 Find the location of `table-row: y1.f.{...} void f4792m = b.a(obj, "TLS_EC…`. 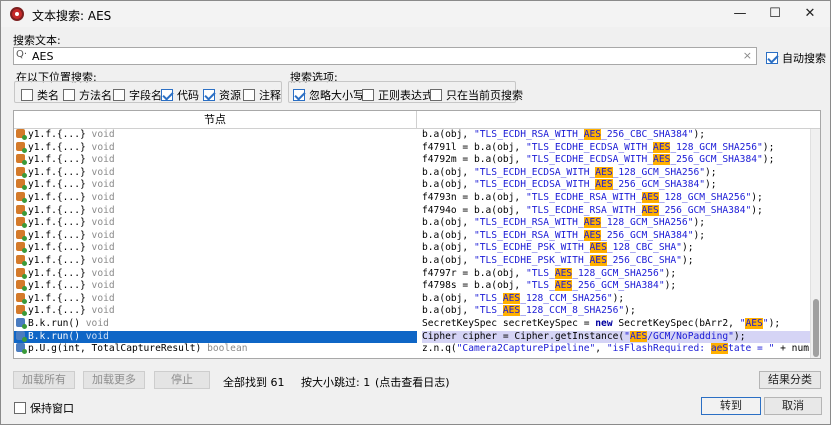

table-row: y1.f.{...} void f4792m = b.a(obj, "TLS_EC… is located at coordinates (412, 160).